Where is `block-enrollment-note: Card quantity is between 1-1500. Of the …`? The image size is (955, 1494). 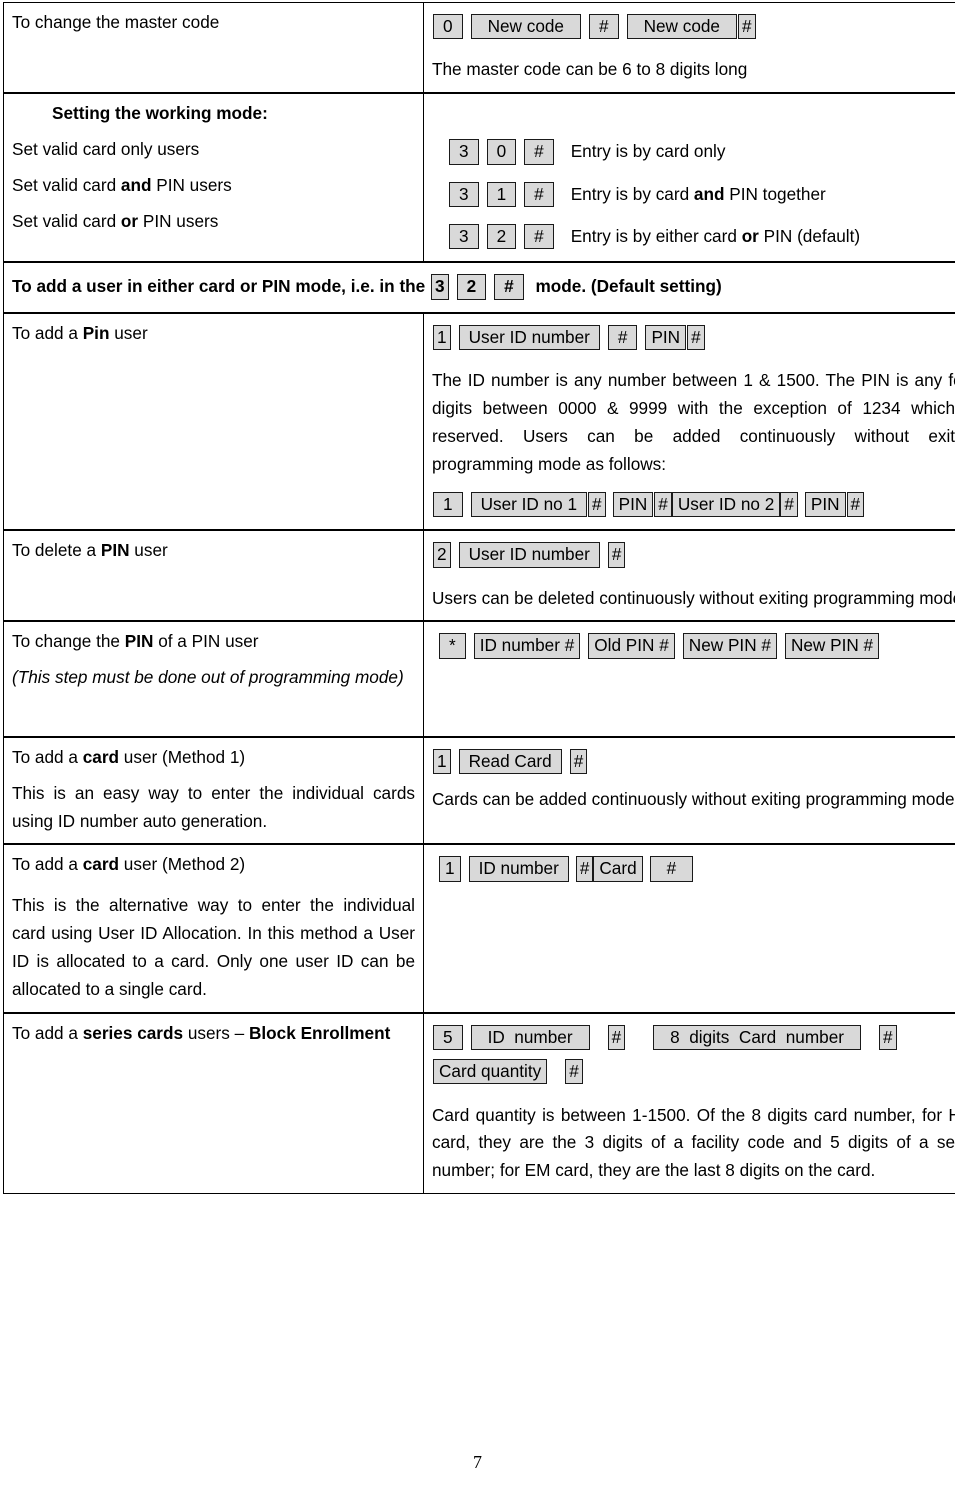 block-enrollment-note: Card quantity is between 1-1500. Of the … is located at coordinates (693, 1142).